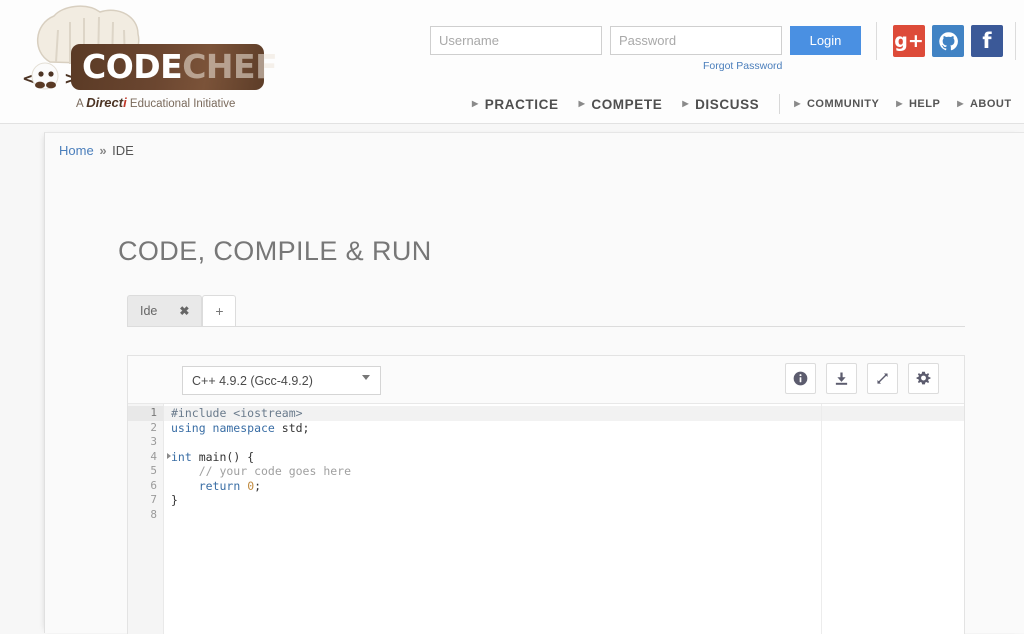 The image size is (1024, 634). Describe the element at coordinates (181, 456) in the screenshot. I see `code-token: int` at that location.